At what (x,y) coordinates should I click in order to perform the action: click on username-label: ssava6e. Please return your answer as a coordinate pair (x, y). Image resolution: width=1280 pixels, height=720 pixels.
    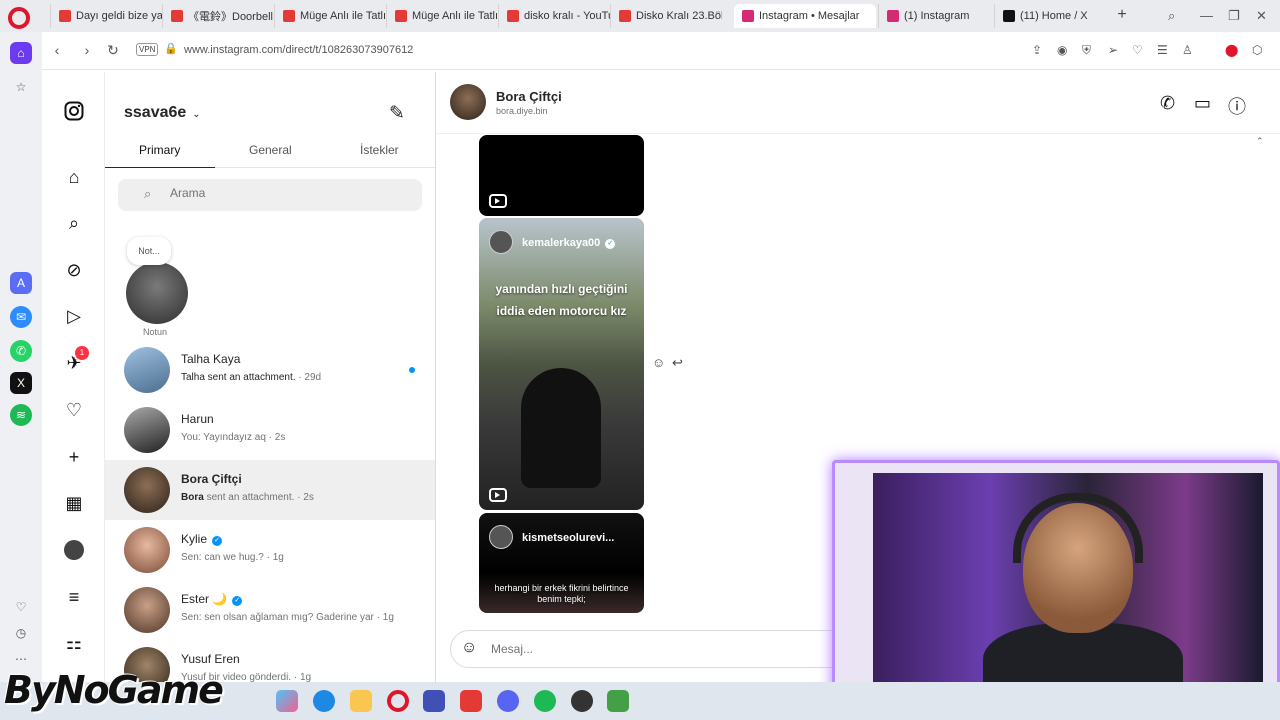
    Looking at the image, I should click on (155, 112).